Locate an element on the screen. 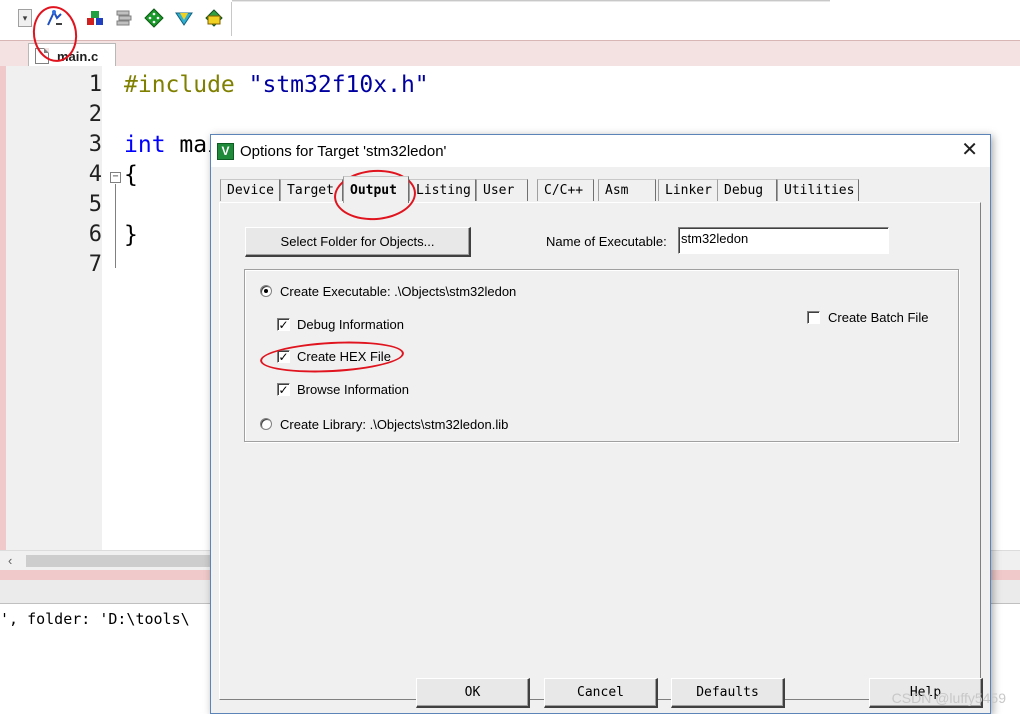 Image resolution: width=1020 pixels, height=714 pixels. editor-tab-strip: main.c is located at coordinates (510, 54).